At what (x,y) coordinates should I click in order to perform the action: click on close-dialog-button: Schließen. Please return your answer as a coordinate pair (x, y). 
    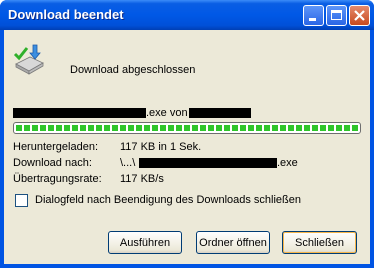
    Looking at the image, I should click on (319, 242).